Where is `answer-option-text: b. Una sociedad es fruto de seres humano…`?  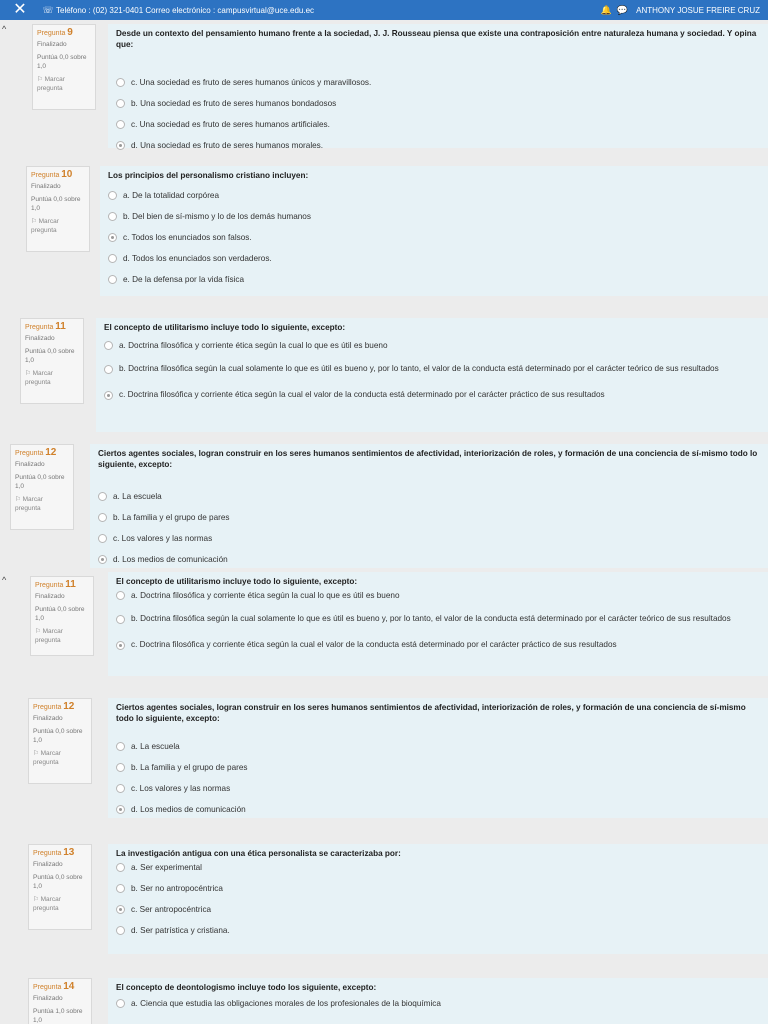
answer-option-text: b. Una sociedad es fruto de seres humano… is located at coordinates (234, 103).